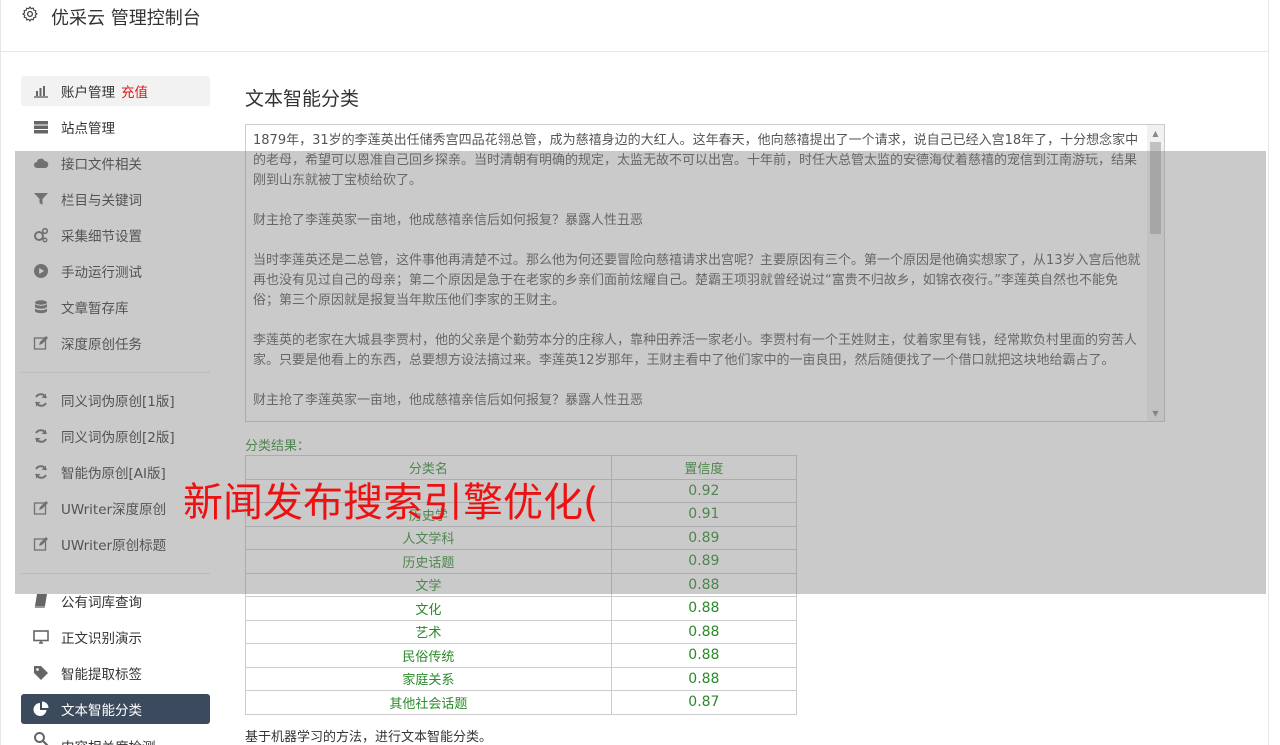 This screenshot has width=1280, height=745. I want to click on sidebar-item-label: 智能伪原创[AI版], so click(113, 474).